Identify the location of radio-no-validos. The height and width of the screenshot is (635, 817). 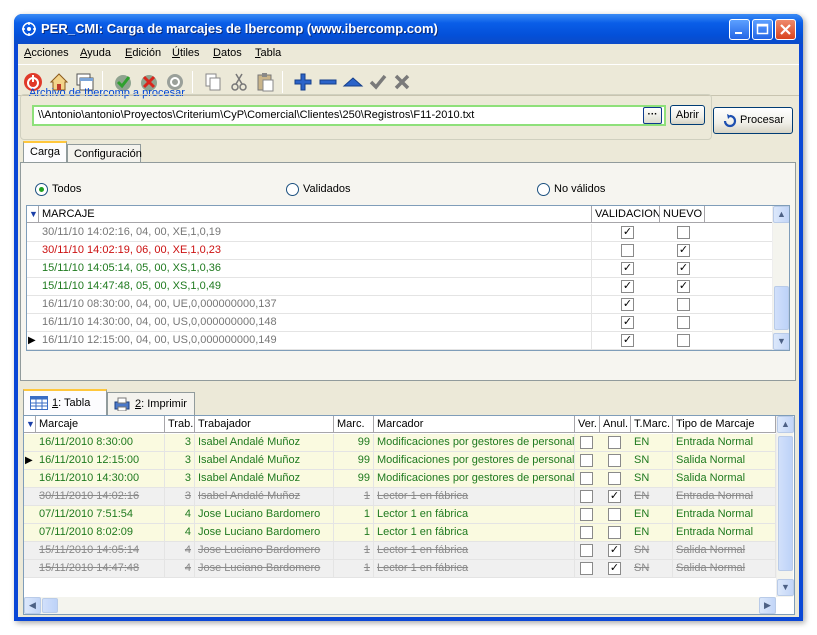
(543, 189).